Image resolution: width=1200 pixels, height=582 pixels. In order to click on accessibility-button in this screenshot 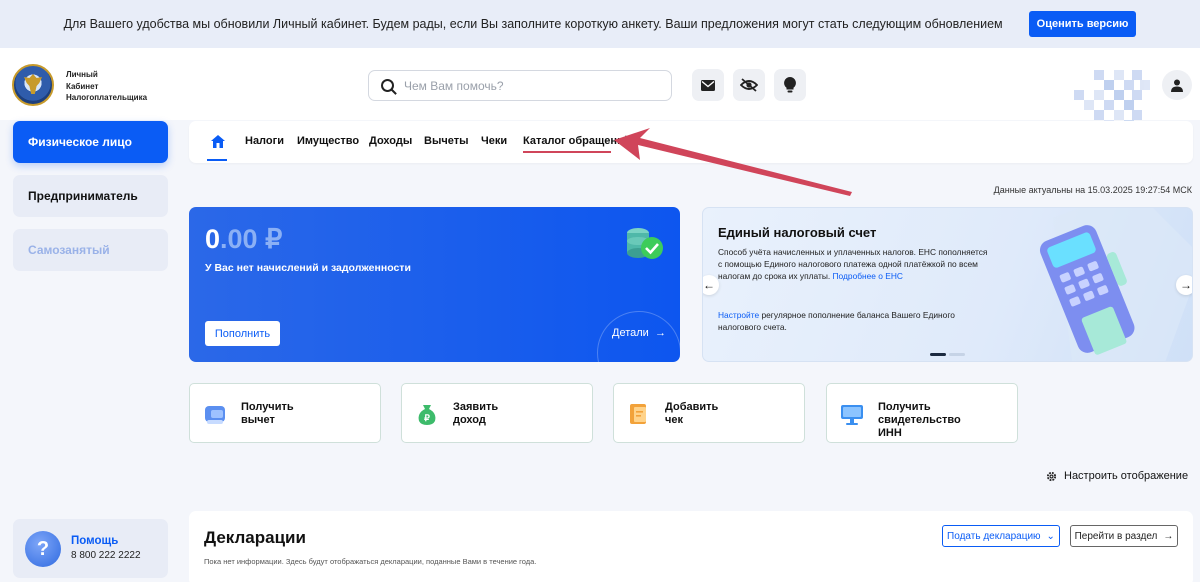, I will do `click(749, 85)`.